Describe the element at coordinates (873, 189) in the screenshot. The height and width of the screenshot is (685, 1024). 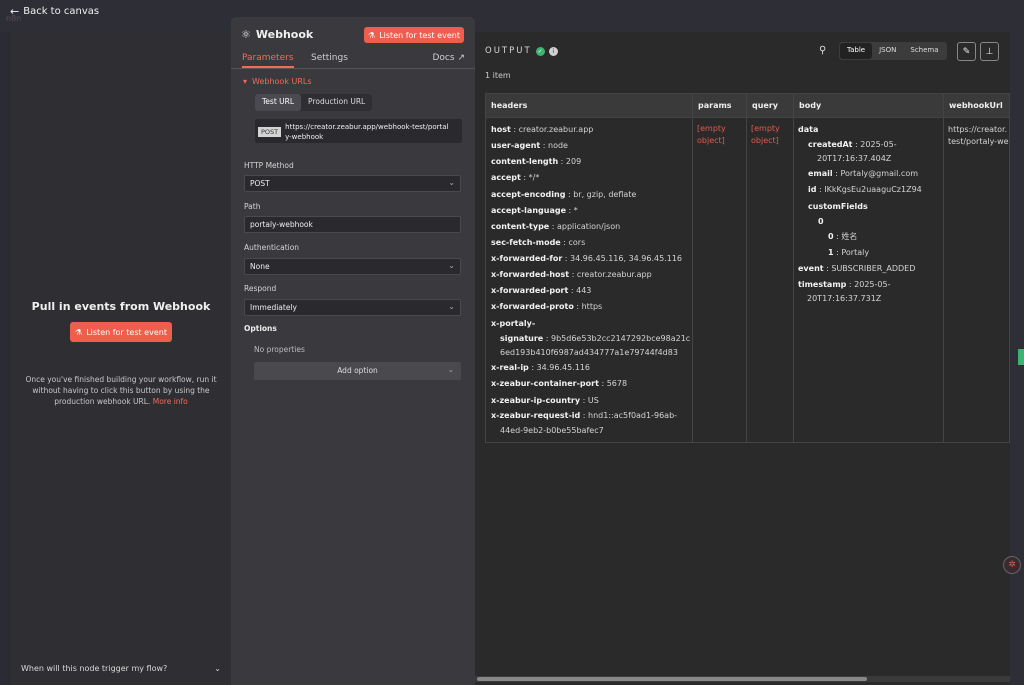
I see `body-value: IKkKgsEu2uaaguCz1Z94` at that location.